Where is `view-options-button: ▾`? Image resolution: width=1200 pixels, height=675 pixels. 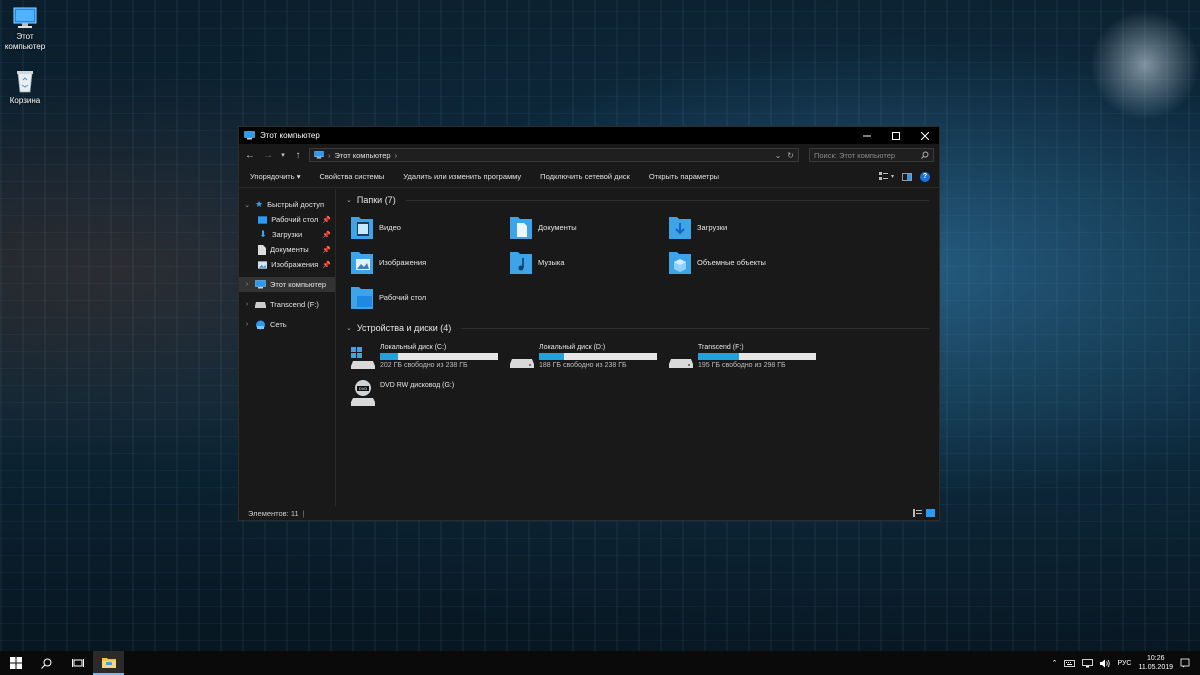 view-options-button: ▾ is located at coordinates (886, 176).